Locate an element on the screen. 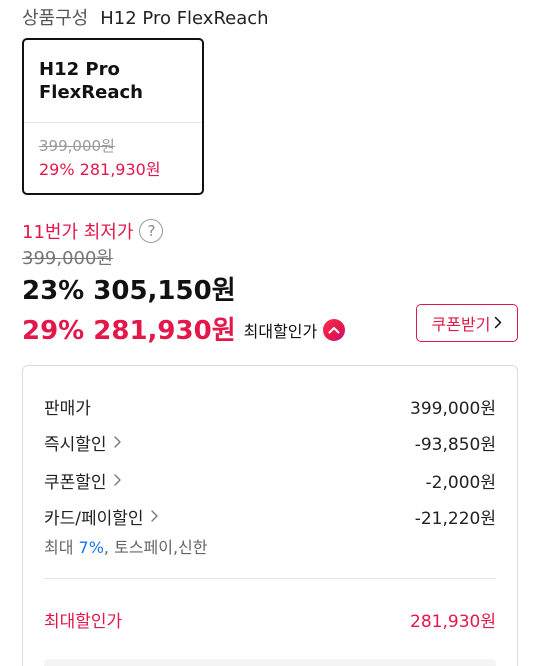 This screenshot has width=540, height=666. card-discount-detail: 최대 7%, 토스페이,신한 is located at coordinates (126, 546).